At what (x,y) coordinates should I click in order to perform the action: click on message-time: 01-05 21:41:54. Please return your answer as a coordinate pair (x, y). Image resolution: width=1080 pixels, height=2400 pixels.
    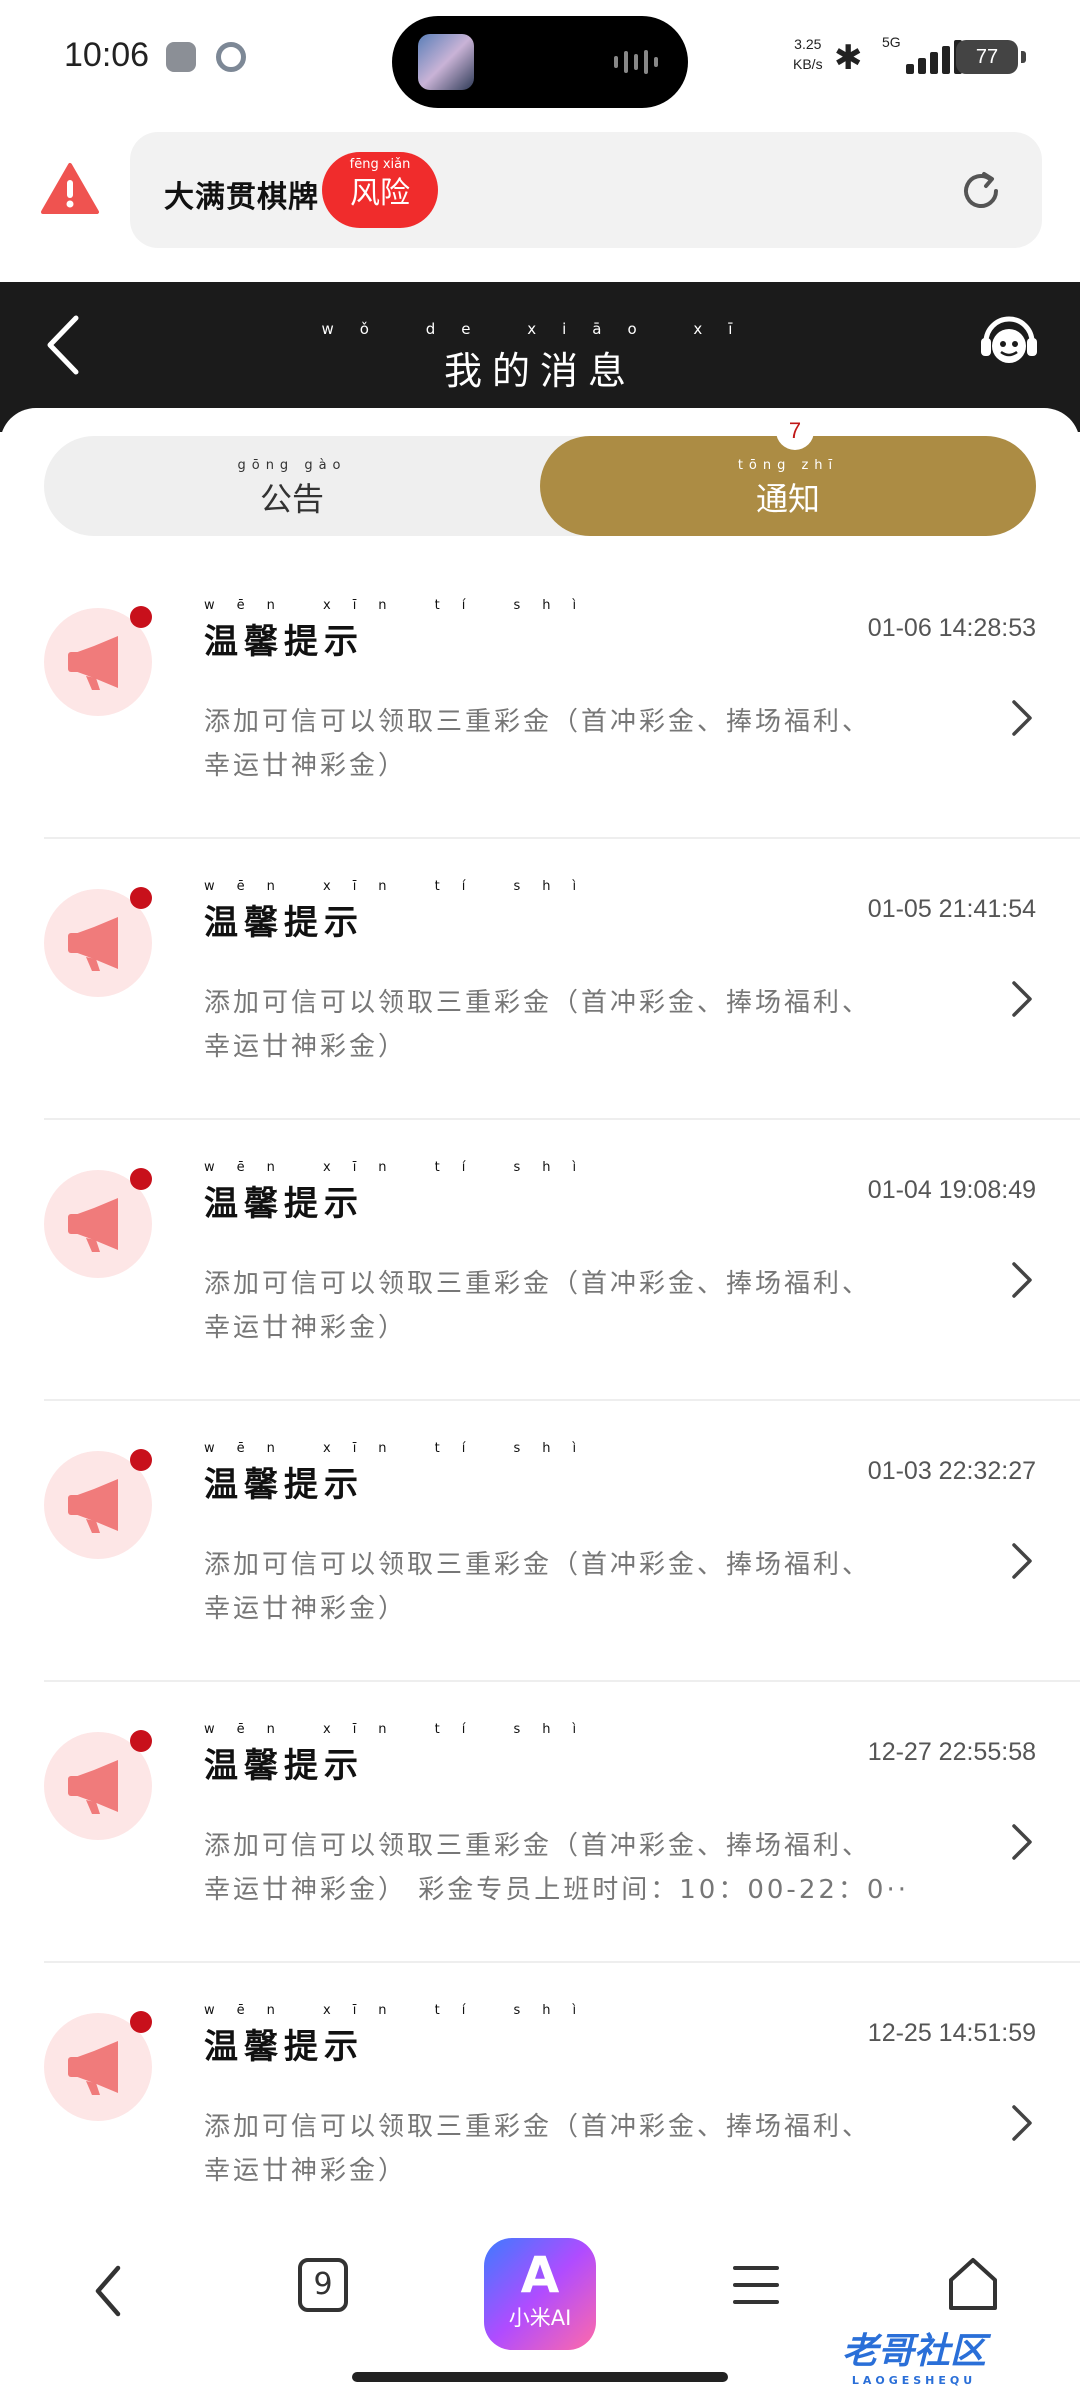
    Looking at the image, I should click on (951, 909).